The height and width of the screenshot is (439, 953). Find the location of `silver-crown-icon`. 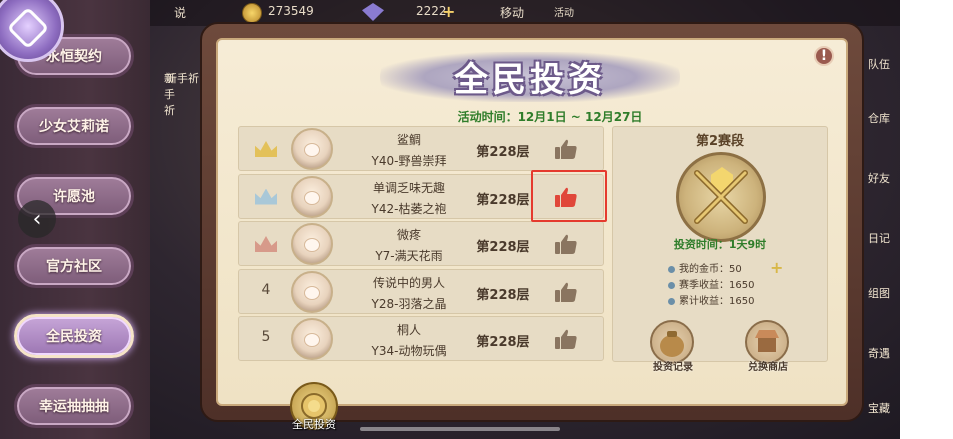

silver-crown-icon is located at coordinates (266, 196).